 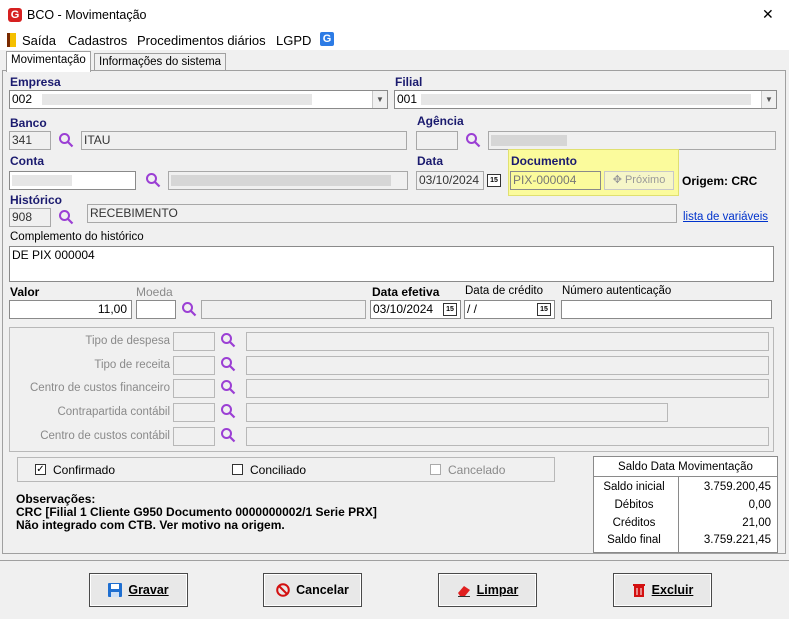 I want to click on cancelar-button: Cancelar, so click(x=312, y=590).